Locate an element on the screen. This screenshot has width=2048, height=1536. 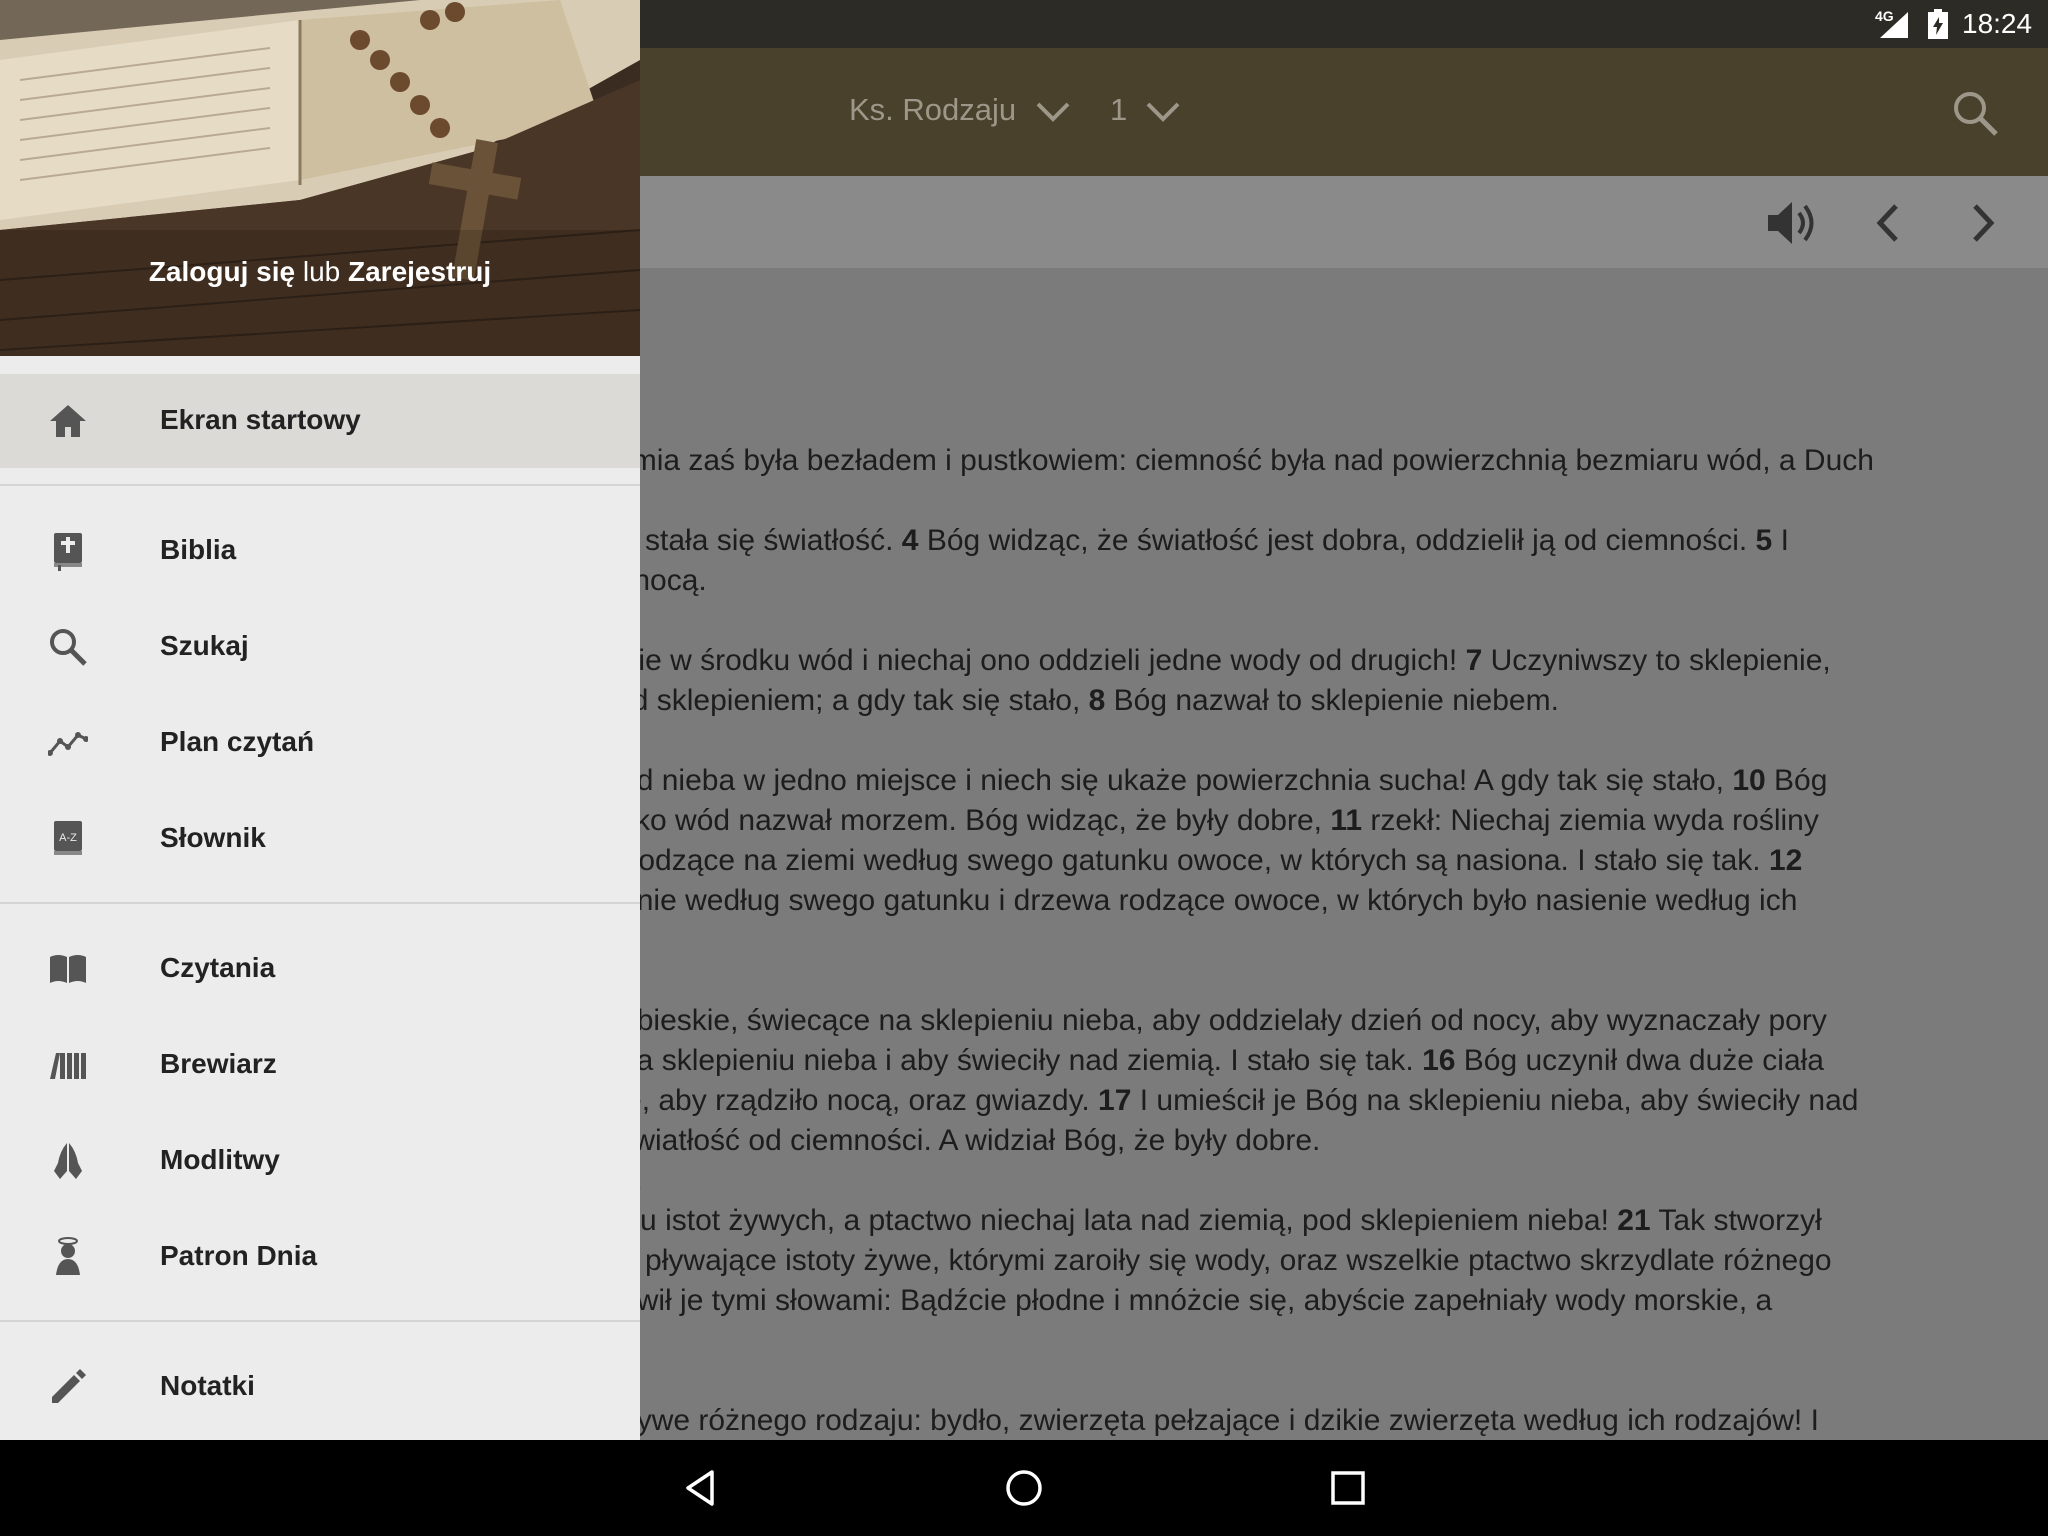
bible-icon is located at coordinates (68, 552).